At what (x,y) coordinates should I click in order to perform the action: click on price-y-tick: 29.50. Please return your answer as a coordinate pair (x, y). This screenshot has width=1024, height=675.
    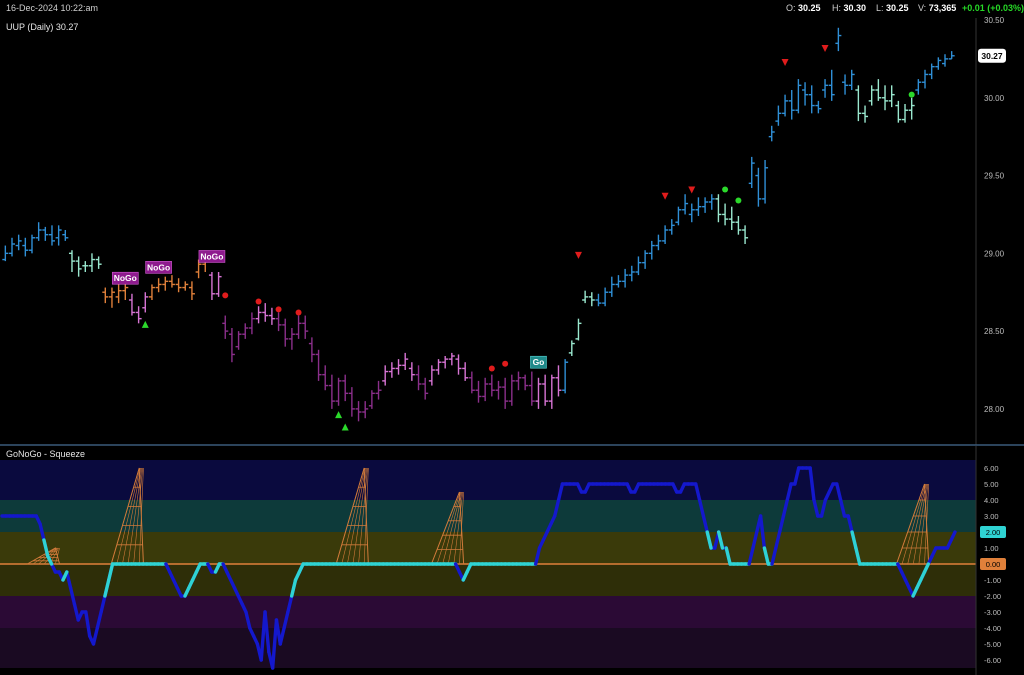
    Looking at the image, I should click on (994, 176).